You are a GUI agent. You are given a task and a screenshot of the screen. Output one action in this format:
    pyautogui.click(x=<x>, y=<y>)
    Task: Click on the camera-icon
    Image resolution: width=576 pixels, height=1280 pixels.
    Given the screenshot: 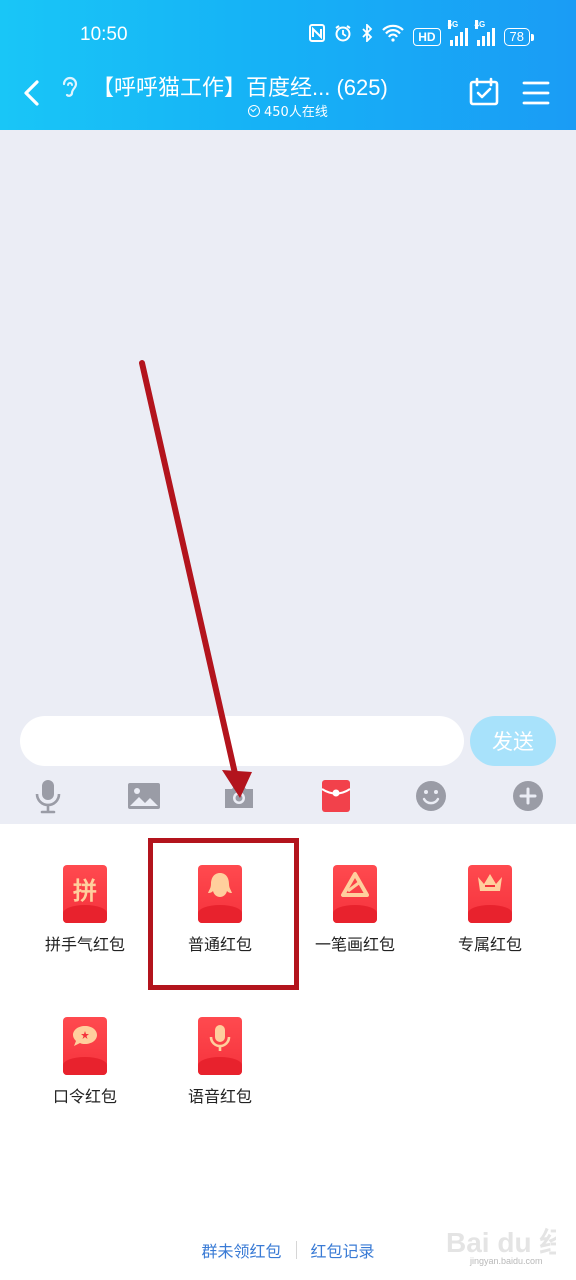 What is the action you would take?
    pyautogui.click(x=239, y=796)
    